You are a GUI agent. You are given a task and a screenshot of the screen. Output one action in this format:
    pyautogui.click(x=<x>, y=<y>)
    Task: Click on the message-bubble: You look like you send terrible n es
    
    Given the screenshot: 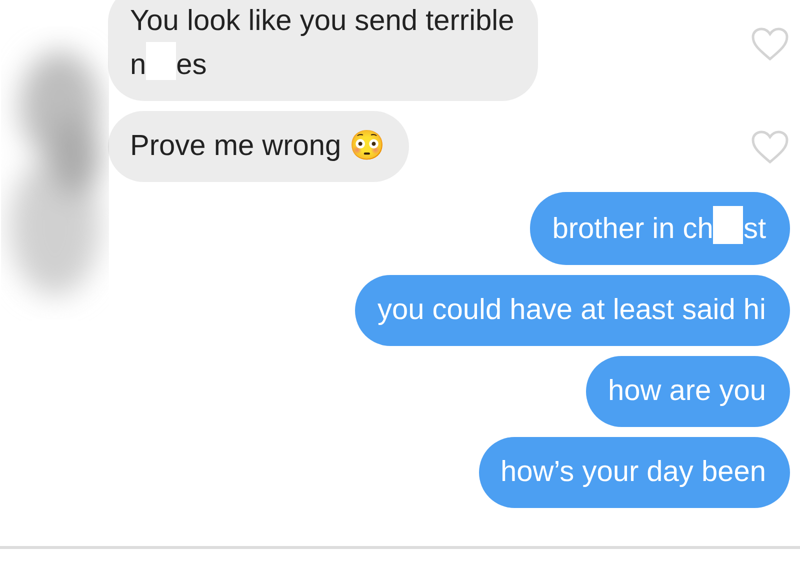 What is the action you would take?
    pyautogui.click(x=323, y=50)
    